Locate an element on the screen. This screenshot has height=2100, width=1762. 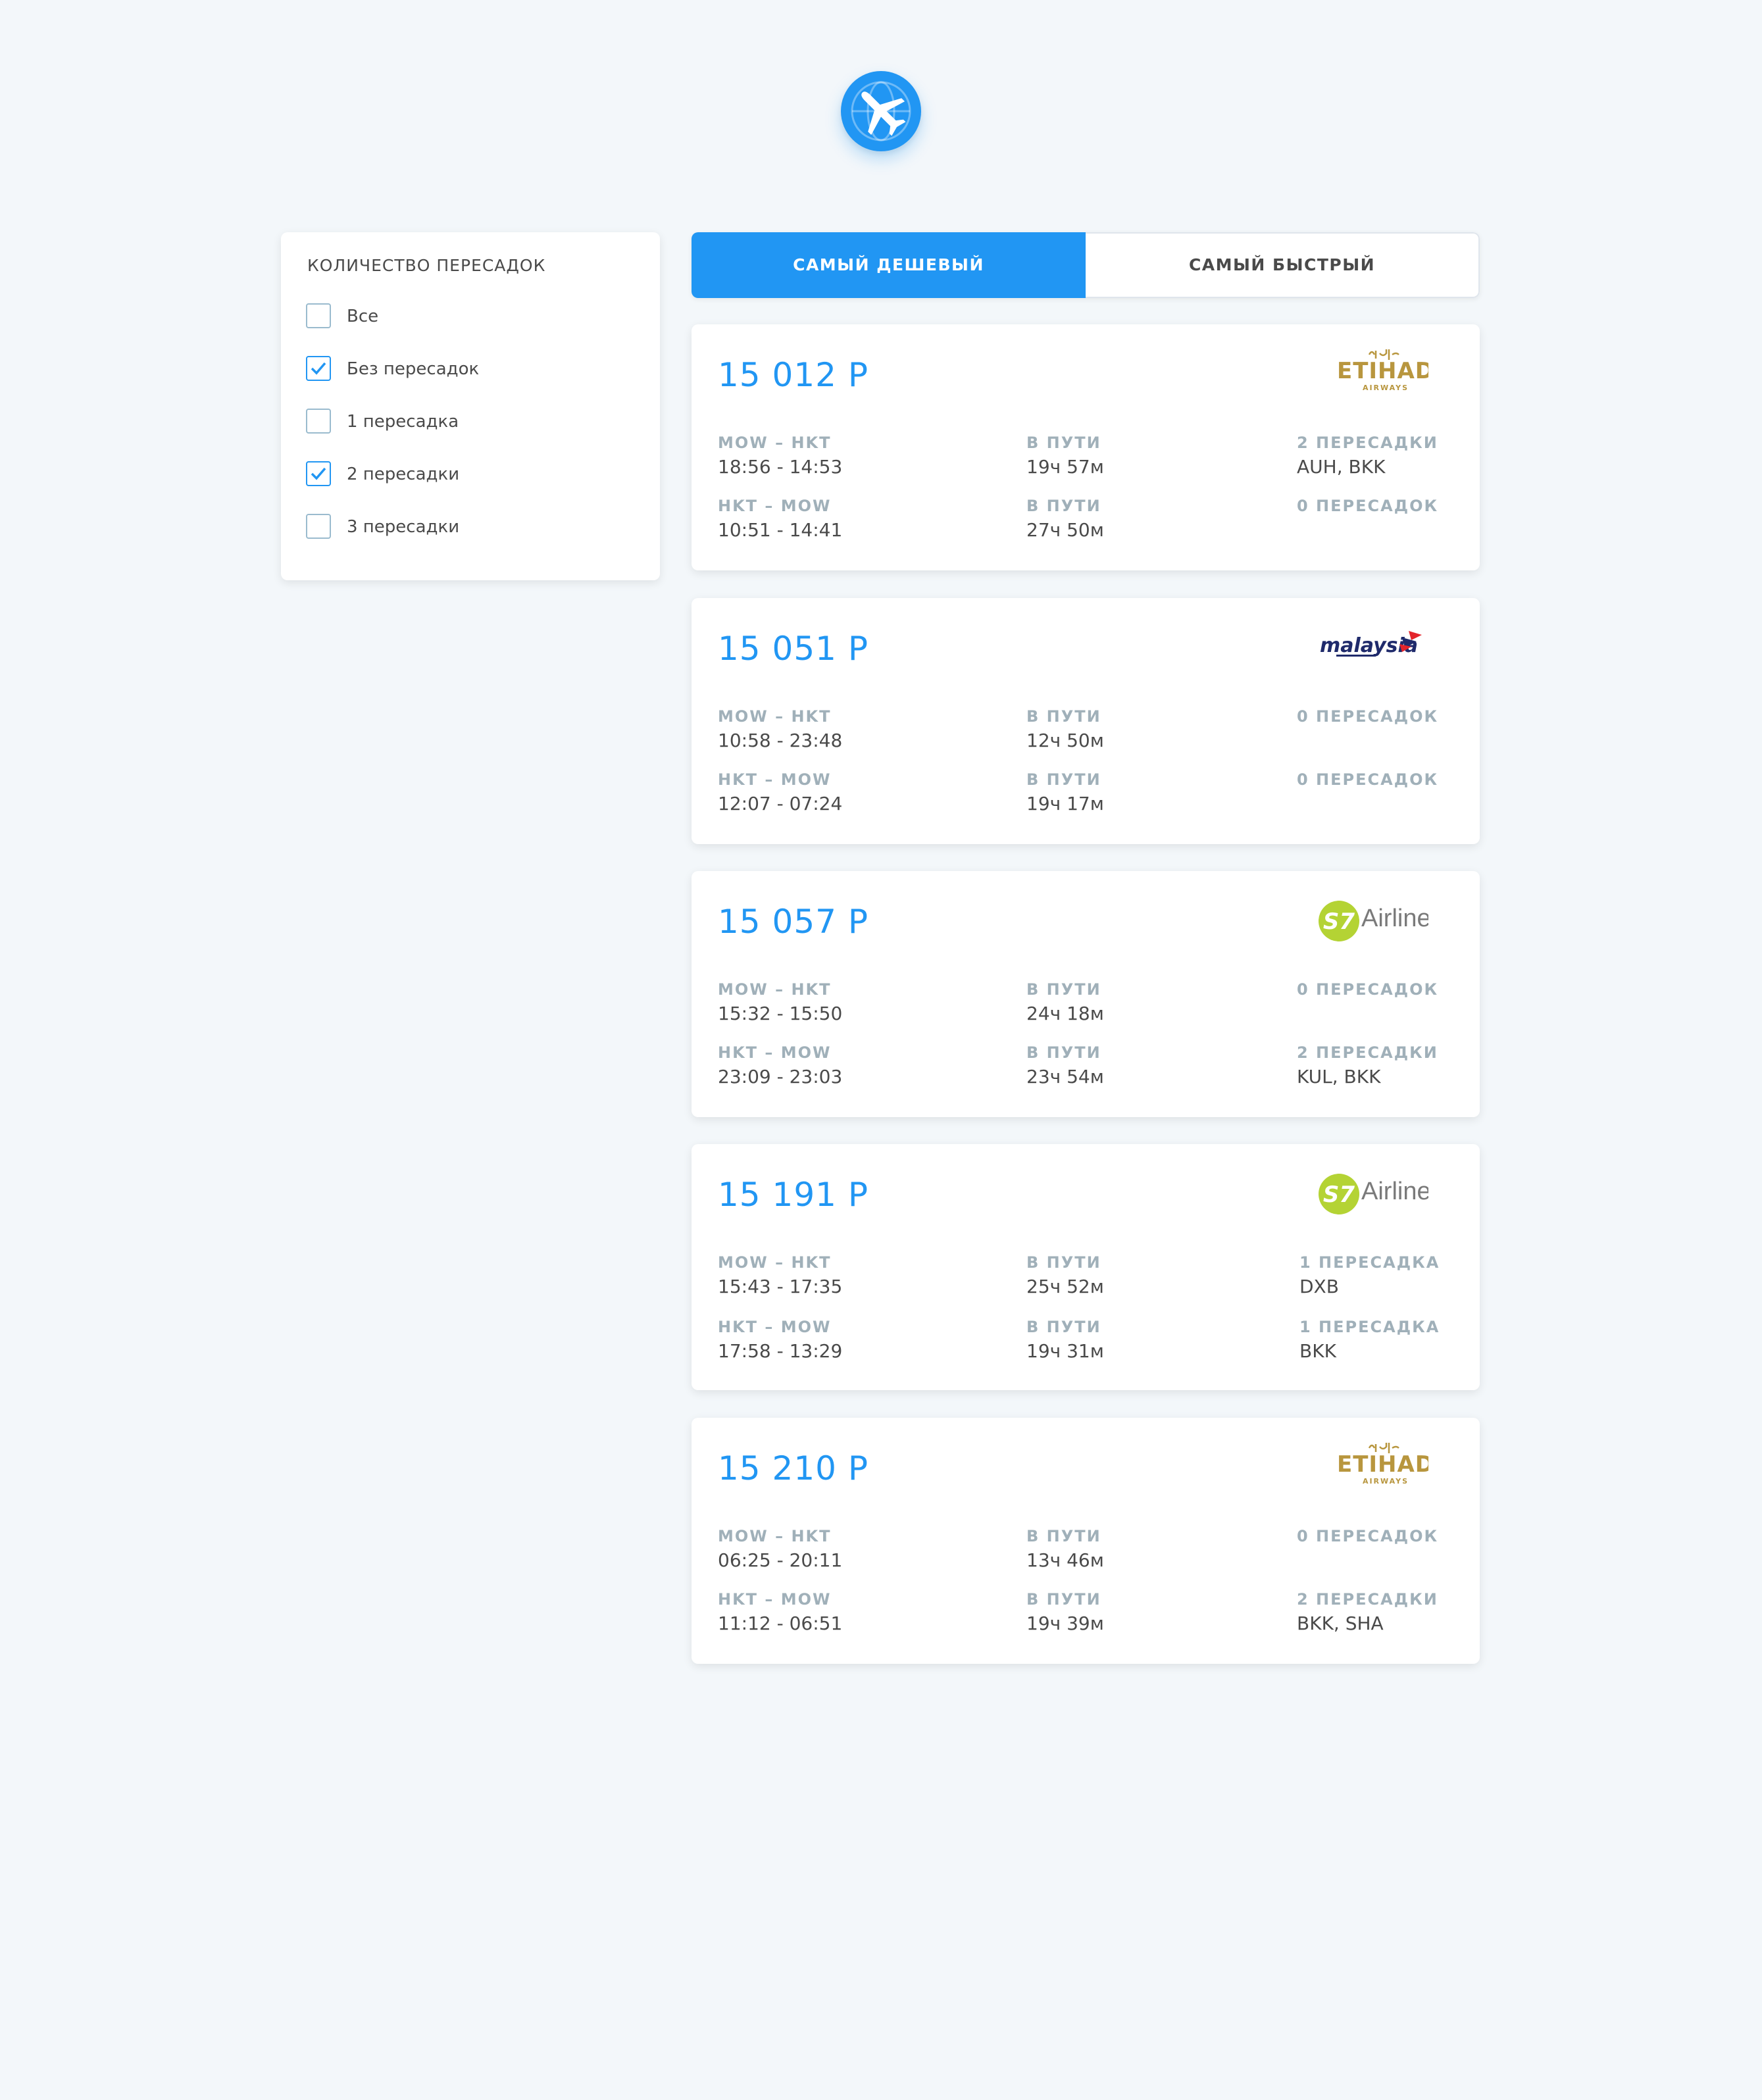
flight-duration: 23ч 54м is located at coordinates (1065, 1077).